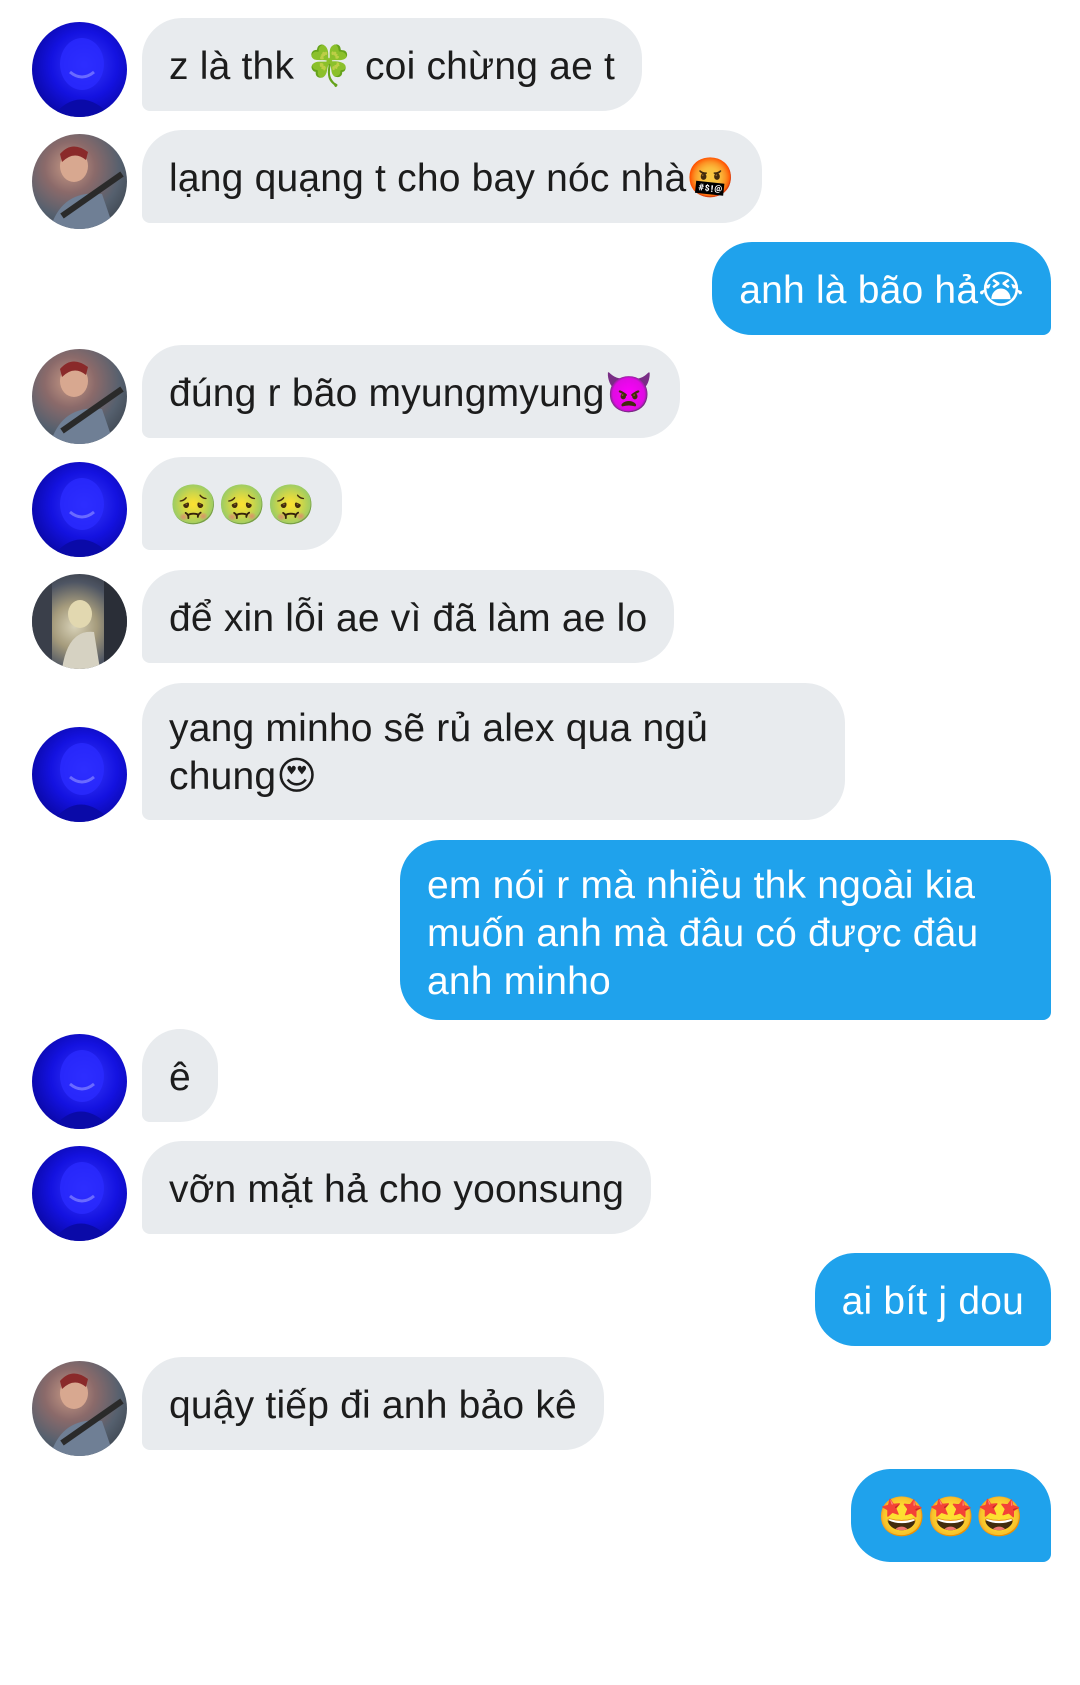  I want to click on street-portrait-image, so click(79, 621).